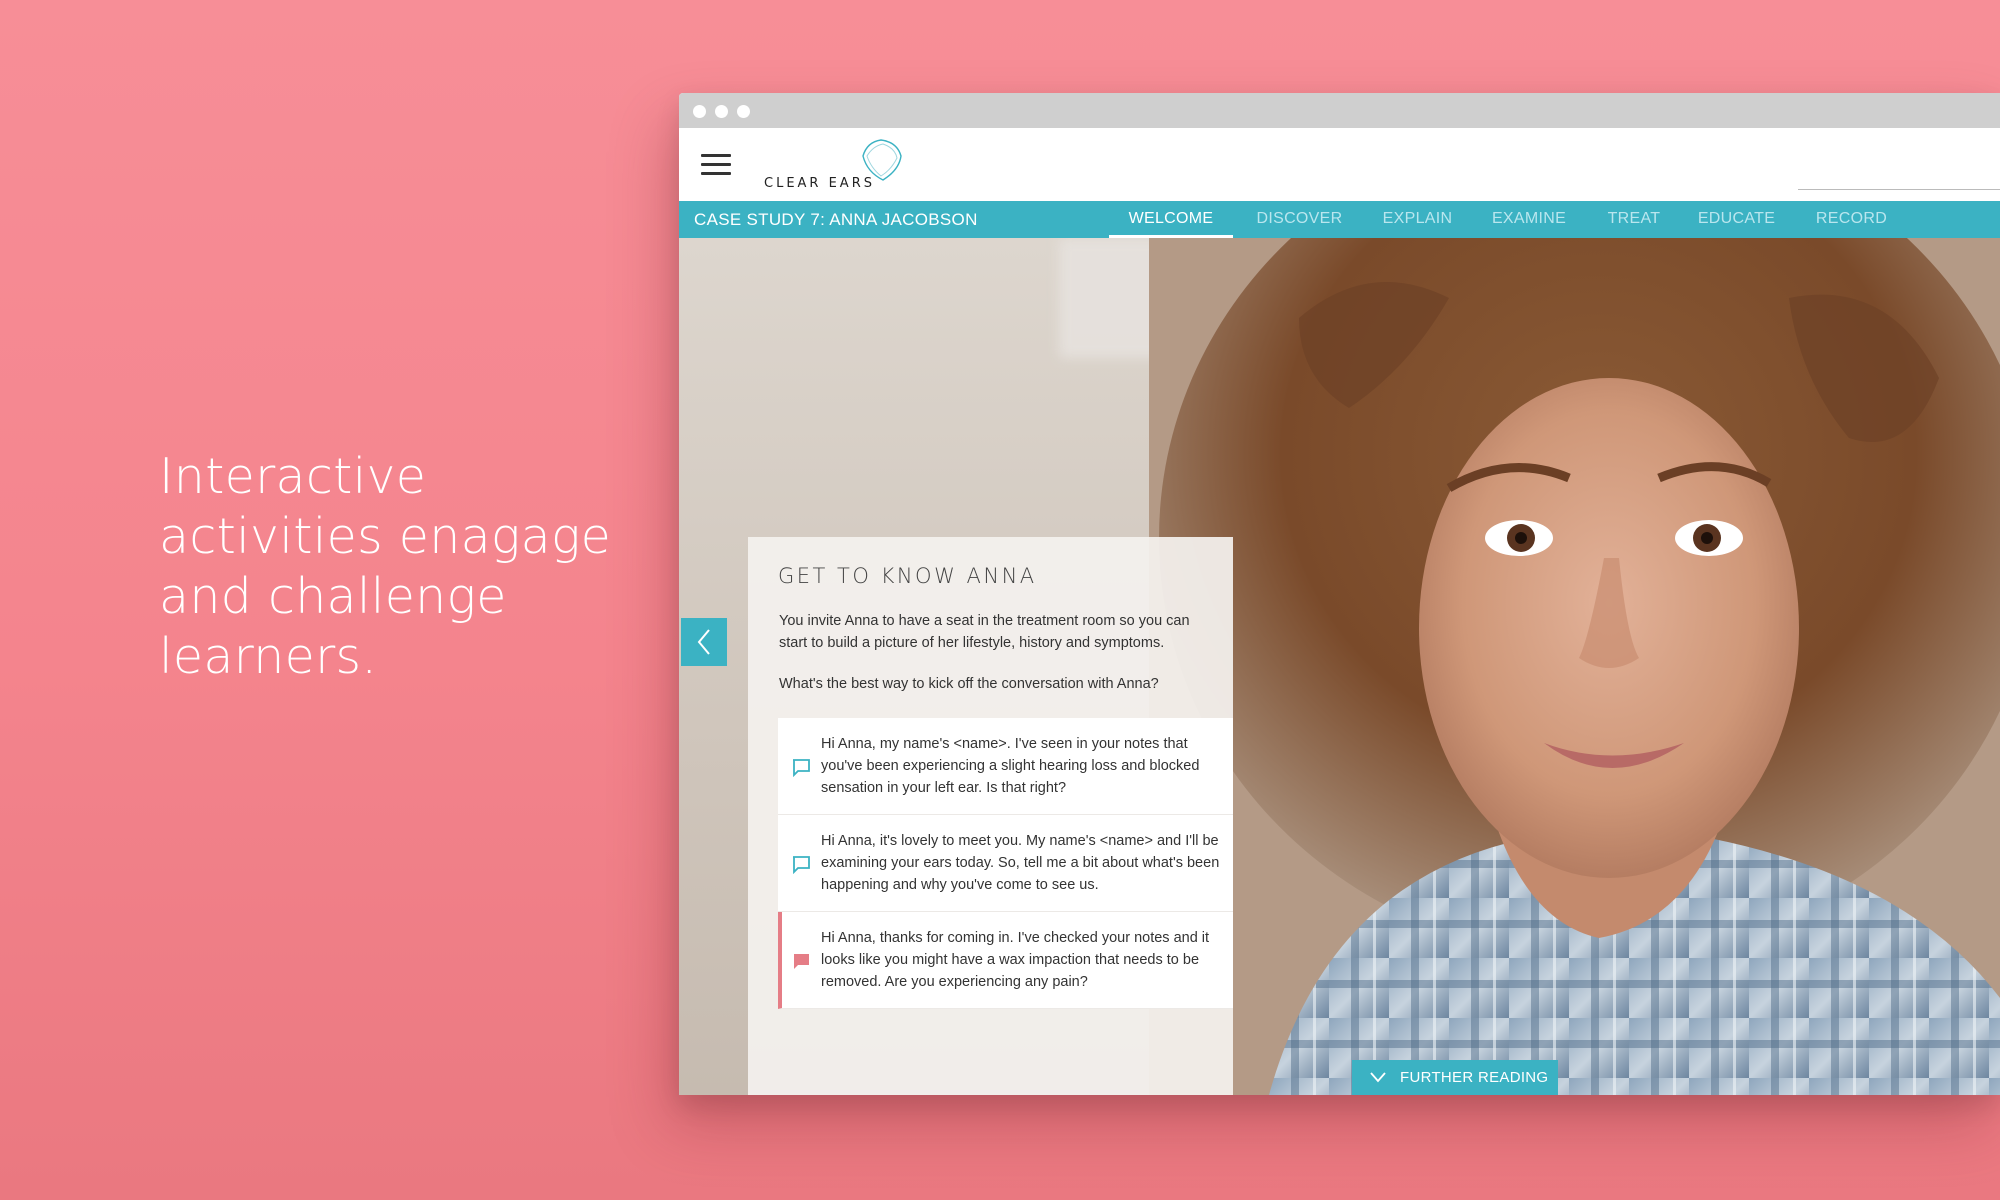 Image resolution: width=2000 pixels, height=1200 pixels. What do you see at coordinates (1339, 110) in the screenshot?
I see `browser-chrome-bar` at bounding box center [1339, 110].